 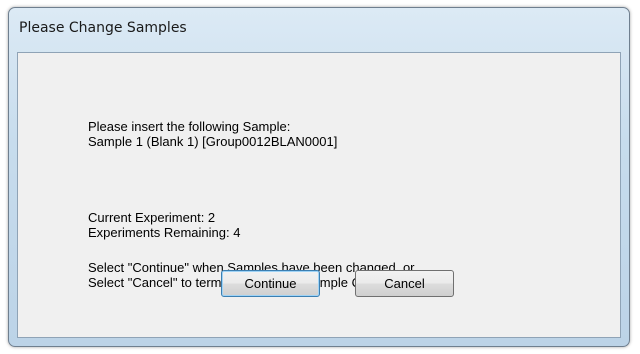 I want to click on experiments-remaining-text: Experiments Remaining: 4, so click(x=164, y=232).